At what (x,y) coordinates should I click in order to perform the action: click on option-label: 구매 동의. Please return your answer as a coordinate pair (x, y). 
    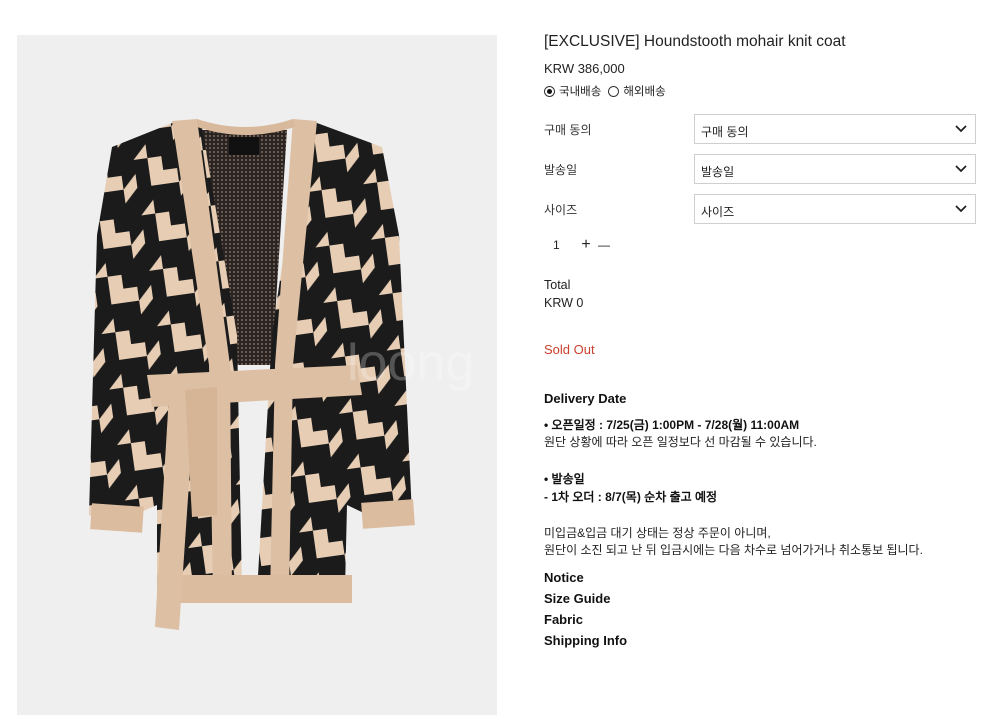
    Looking at the image, I should click on (568, 130).